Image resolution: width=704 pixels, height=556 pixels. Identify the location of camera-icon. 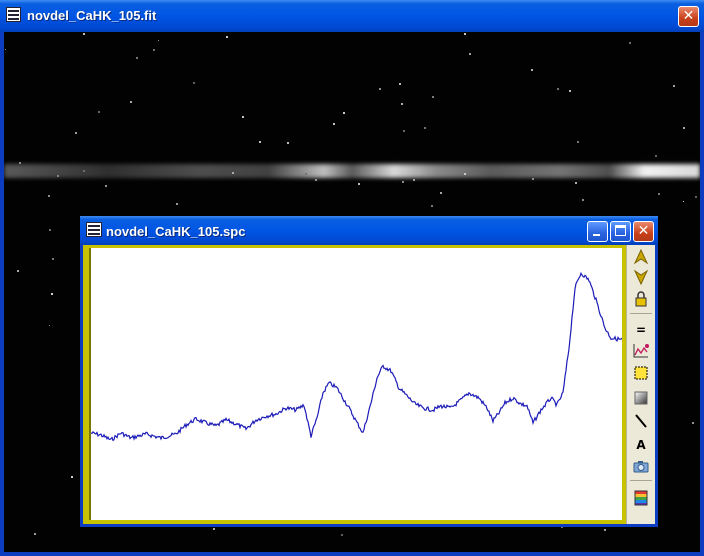
(641, 467).